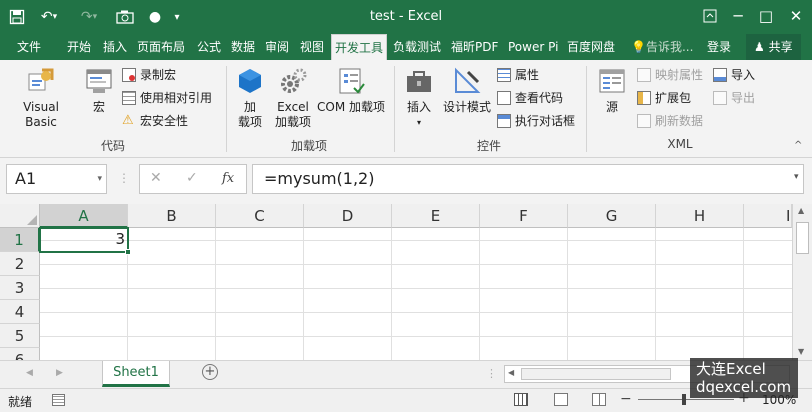 The width and height of the screenshot is (812, 412). I want to click on visual-basic-button: Visual Basic, so click(41, 98).